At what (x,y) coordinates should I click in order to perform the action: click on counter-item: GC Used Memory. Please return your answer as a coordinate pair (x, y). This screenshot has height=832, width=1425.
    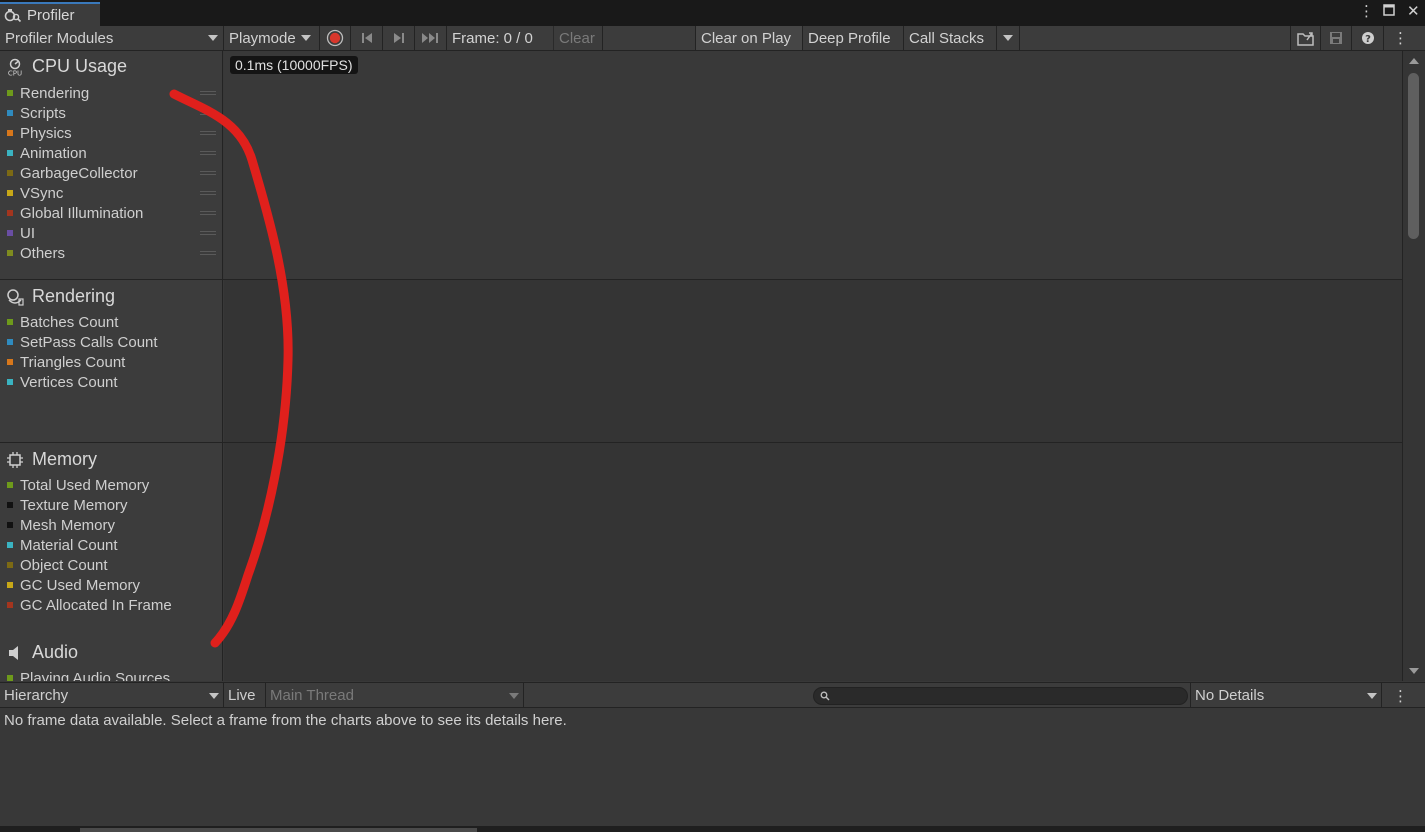
    Looking at the image, I should click on (73, 585).